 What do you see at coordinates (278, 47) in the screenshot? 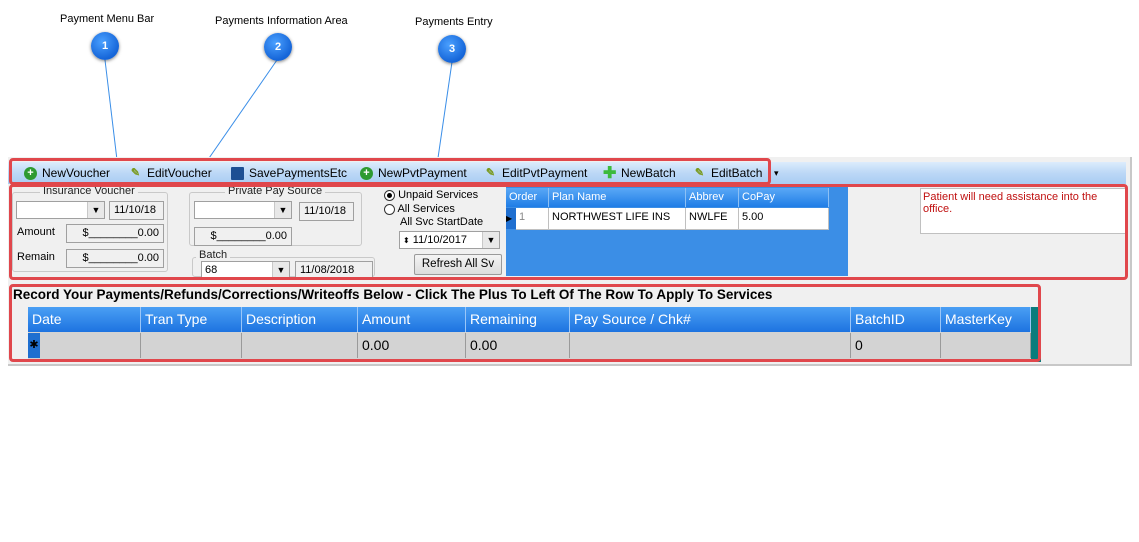
I see `callout-badge-2: 2` at bounding box center [278, 47].